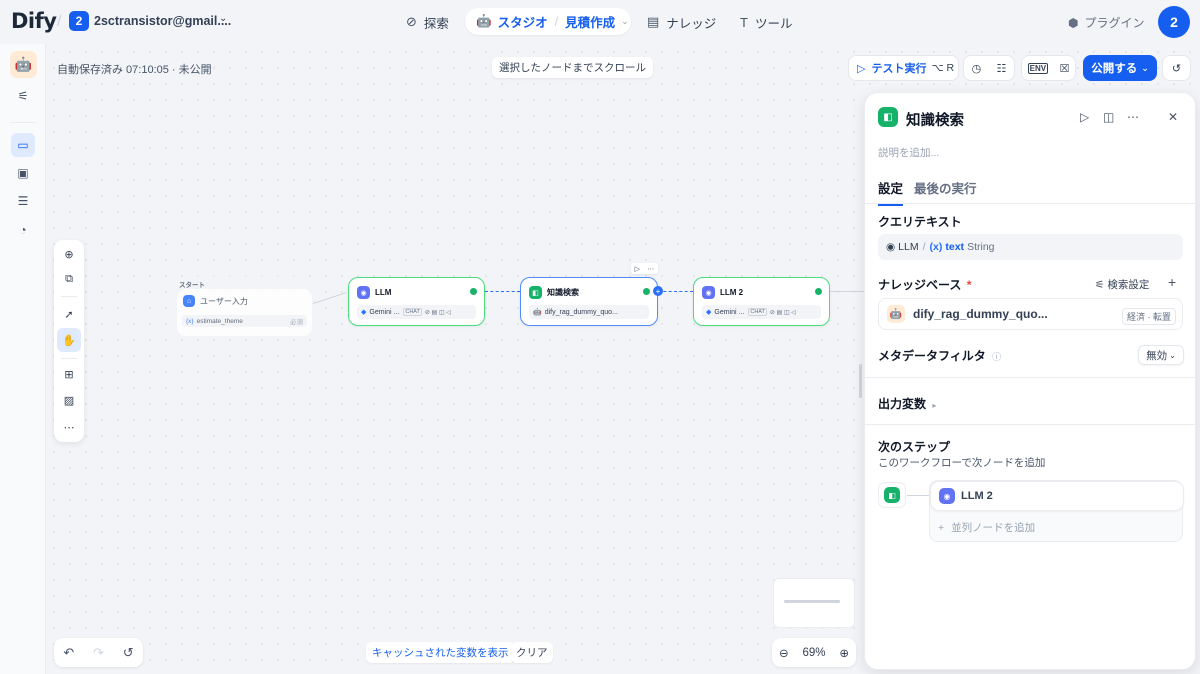 This screenshot has height=674, width=1200. I want to click on model-row: ◆ Gemini ... CHAT ⊘ ▤ ◫ ◁, so click(416, 312).